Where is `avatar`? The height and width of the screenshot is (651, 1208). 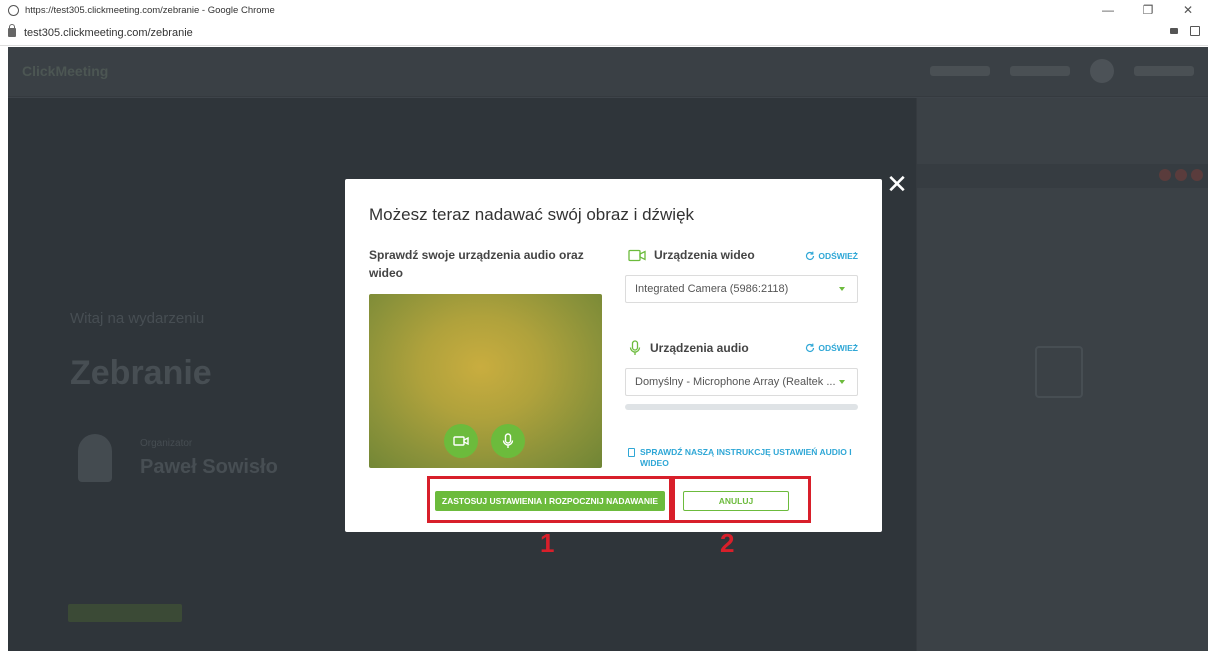 avatar is located at coordinates (1102, 71).